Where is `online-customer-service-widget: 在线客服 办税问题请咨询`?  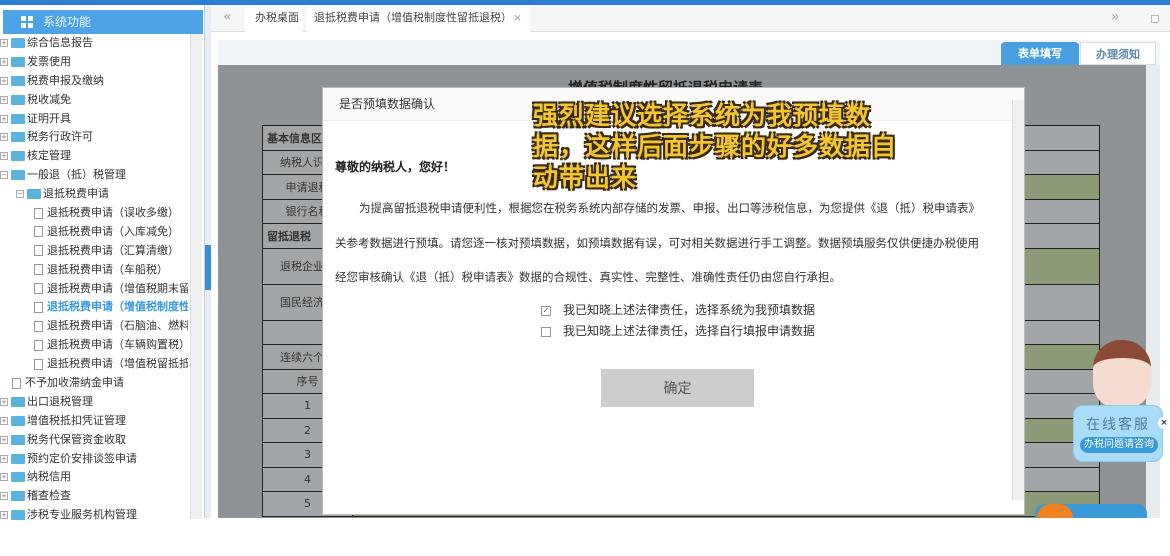 online-customer-service-widget: 在线客服 办税问题请咨询 is located at coordinates (1118, 433).